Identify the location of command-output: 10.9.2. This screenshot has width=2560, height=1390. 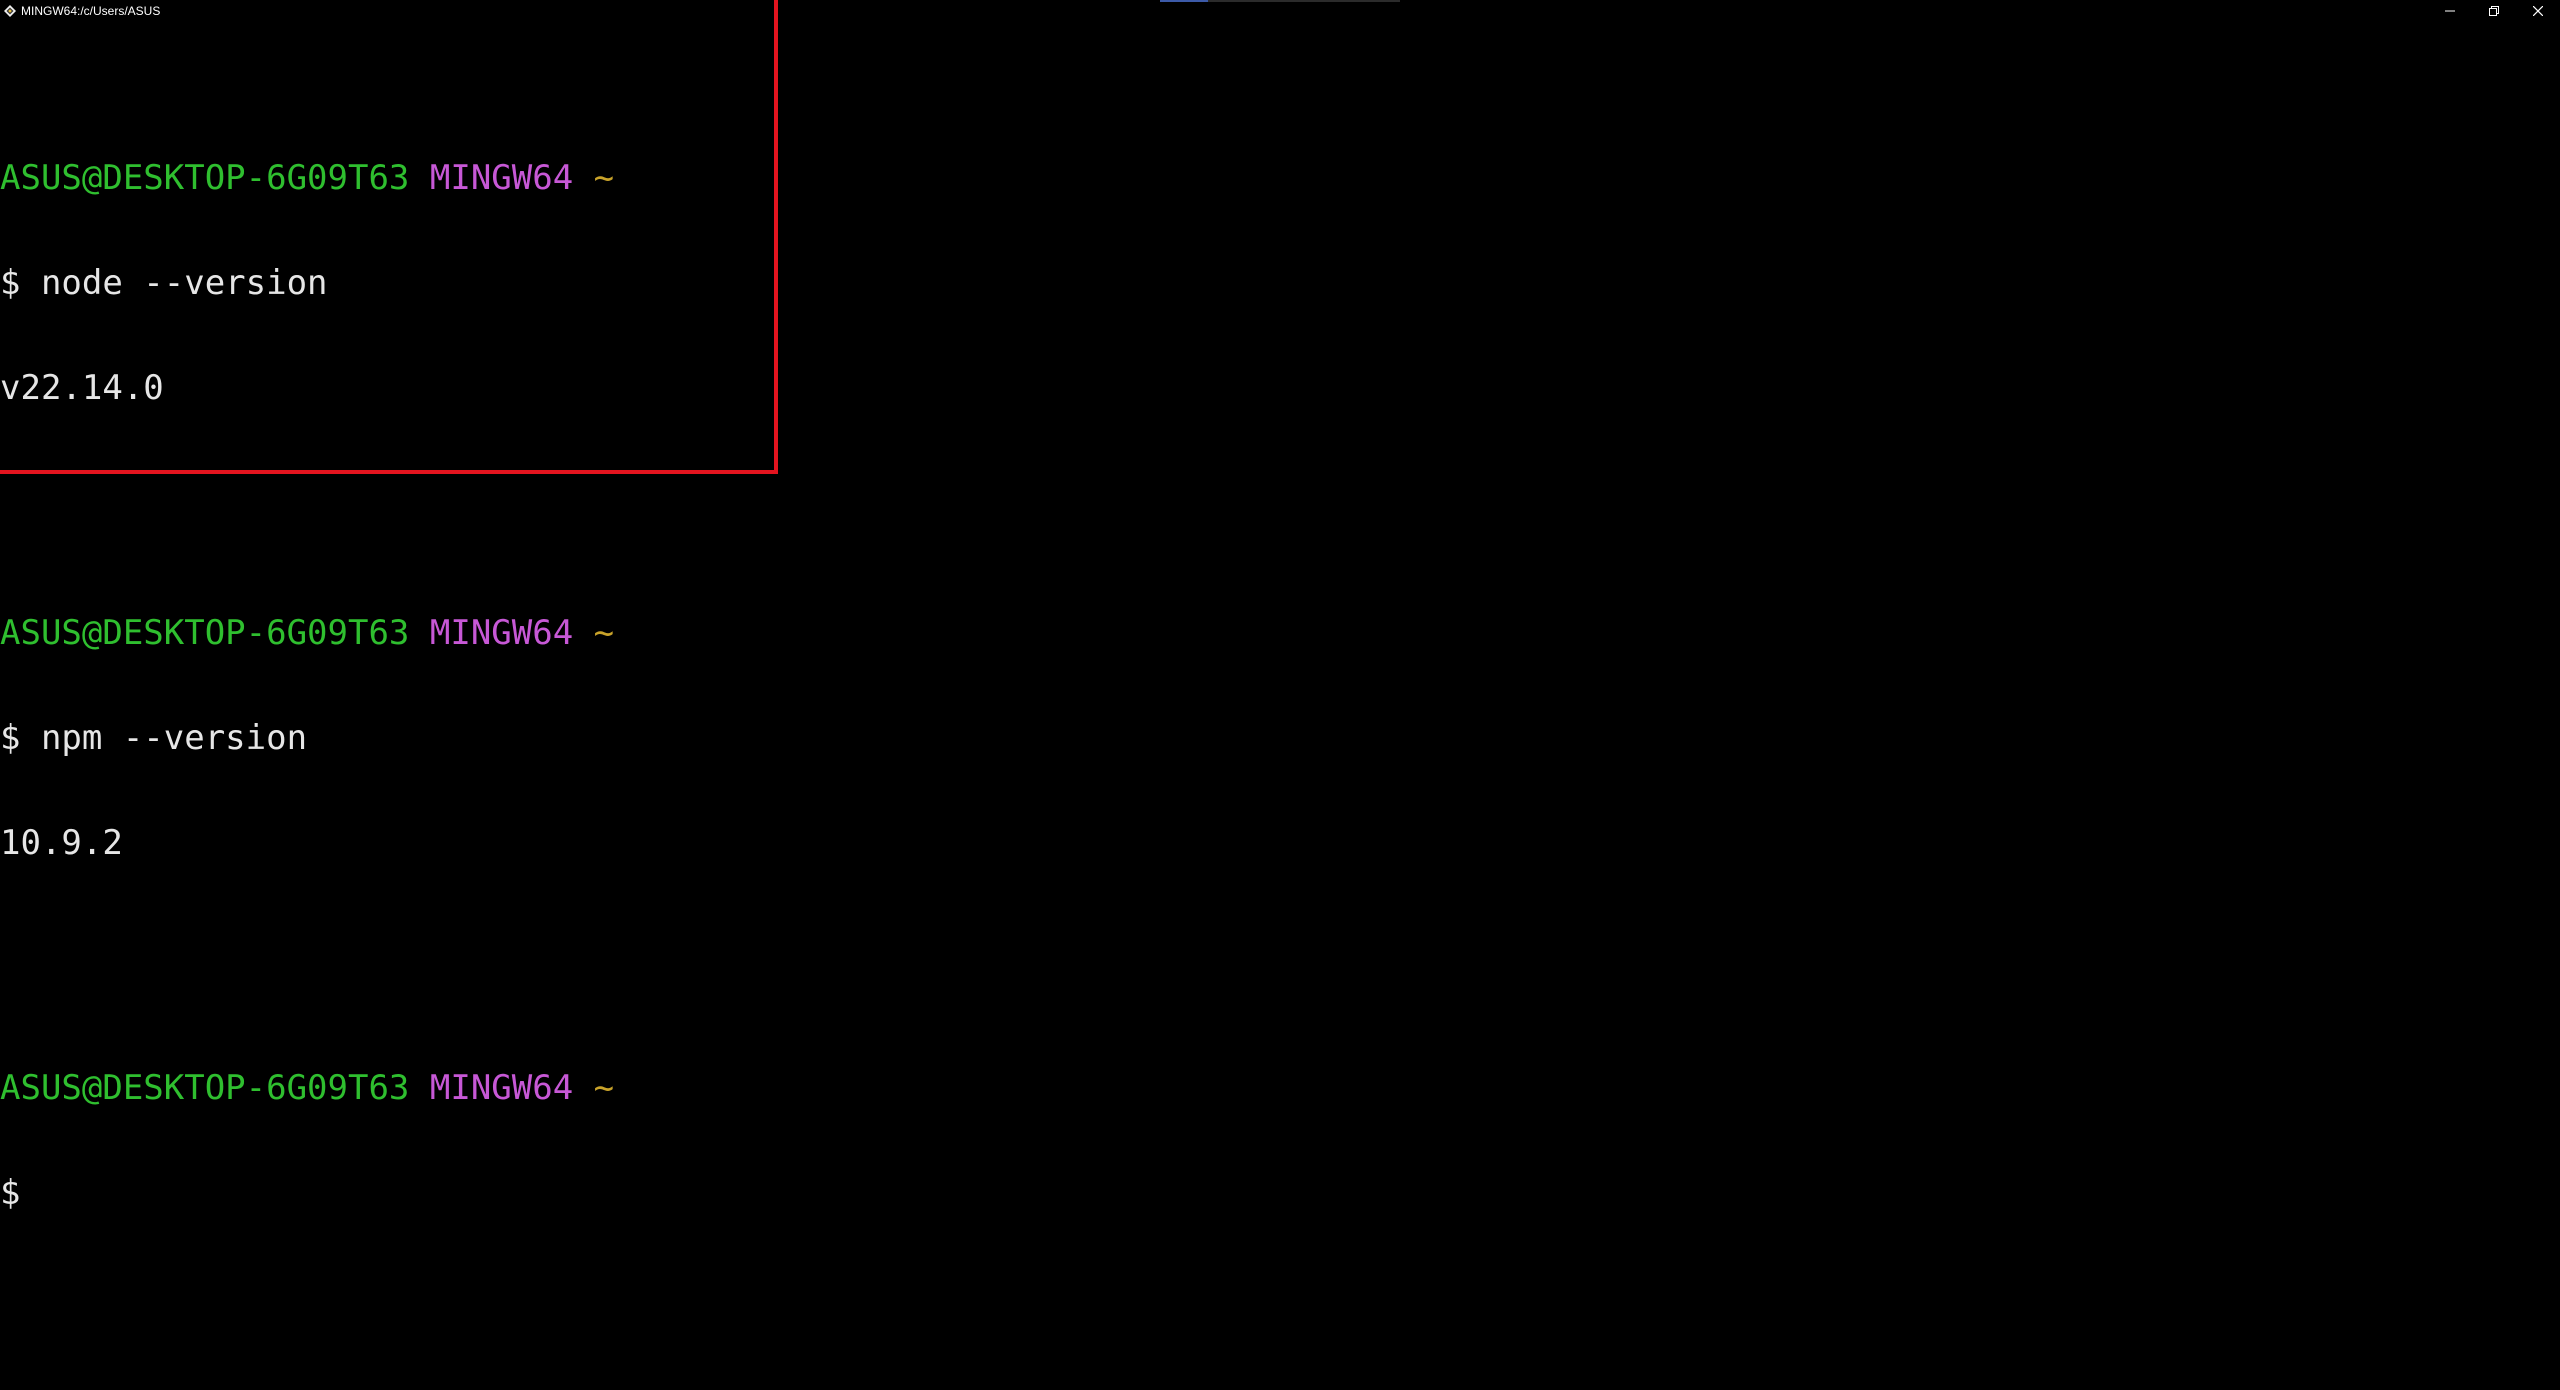
(61, 843).